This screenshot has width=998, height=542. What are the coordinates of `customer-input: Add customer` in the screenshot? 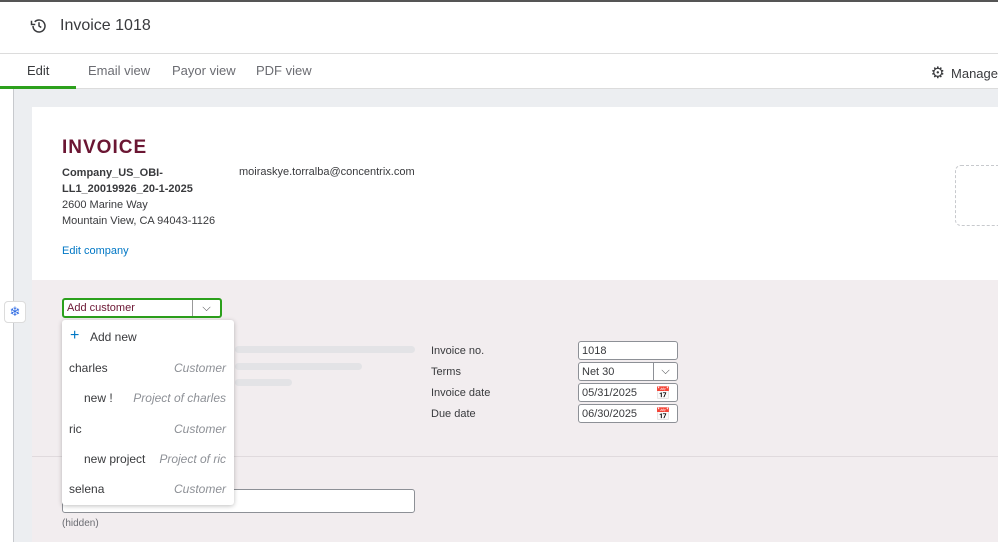 It's located at (128, 308).